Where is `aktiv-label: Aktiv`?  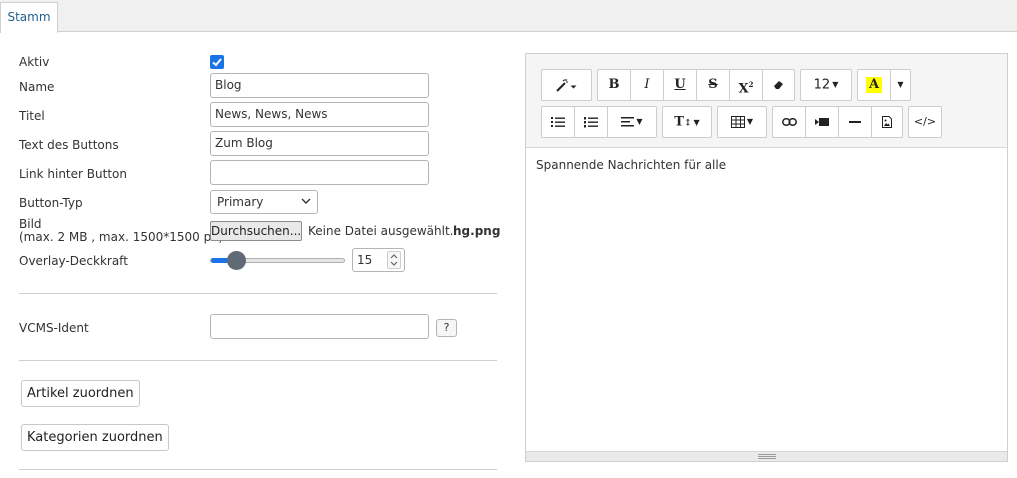
aktiv-label: Aktiv is located at coordinates (34, 62).